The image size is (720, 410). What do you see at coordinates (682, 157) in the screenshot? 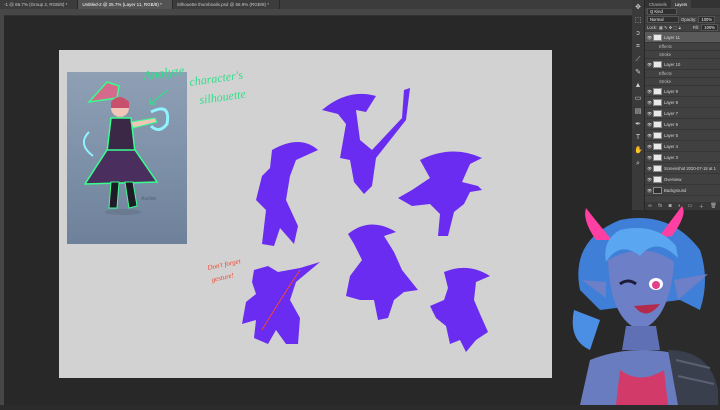
I see `layer-row: 👁︎ Layer 3` at bounding box center [682, 157].